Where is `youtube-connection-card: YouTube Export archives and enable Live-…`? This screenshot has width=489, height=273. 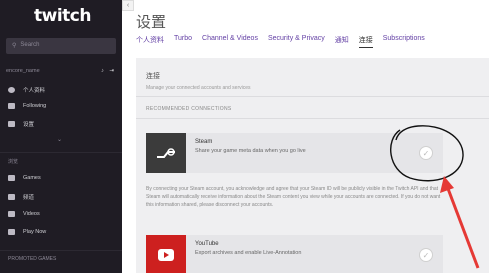
youtube-connection-card: YouTube Export archives and enable Live-… is located at coordinates (294, 254).